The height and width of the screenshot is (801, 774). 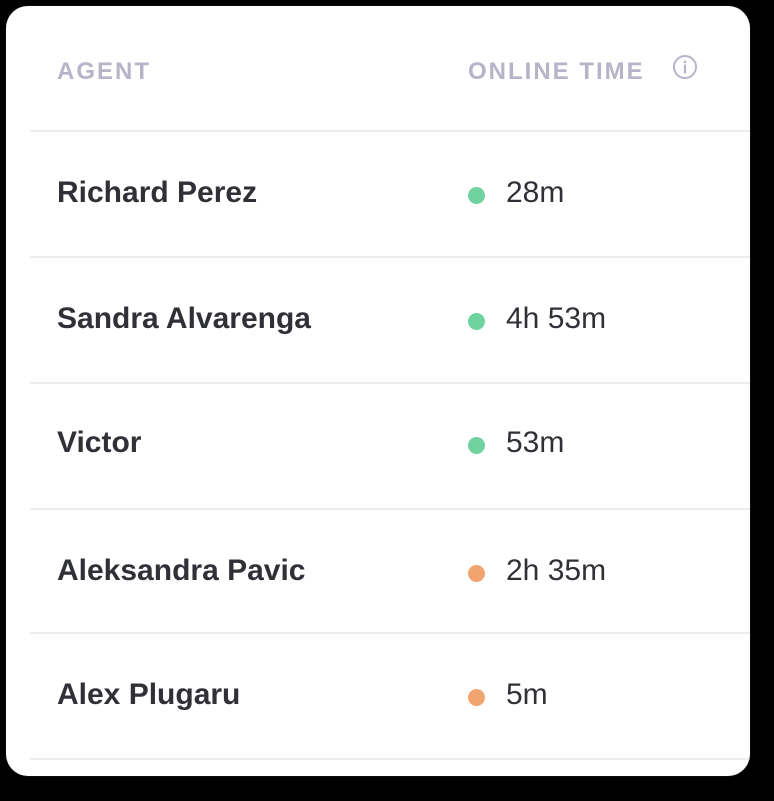 I want to click on table-row: Victor 53m, so click(x=390, y=447).